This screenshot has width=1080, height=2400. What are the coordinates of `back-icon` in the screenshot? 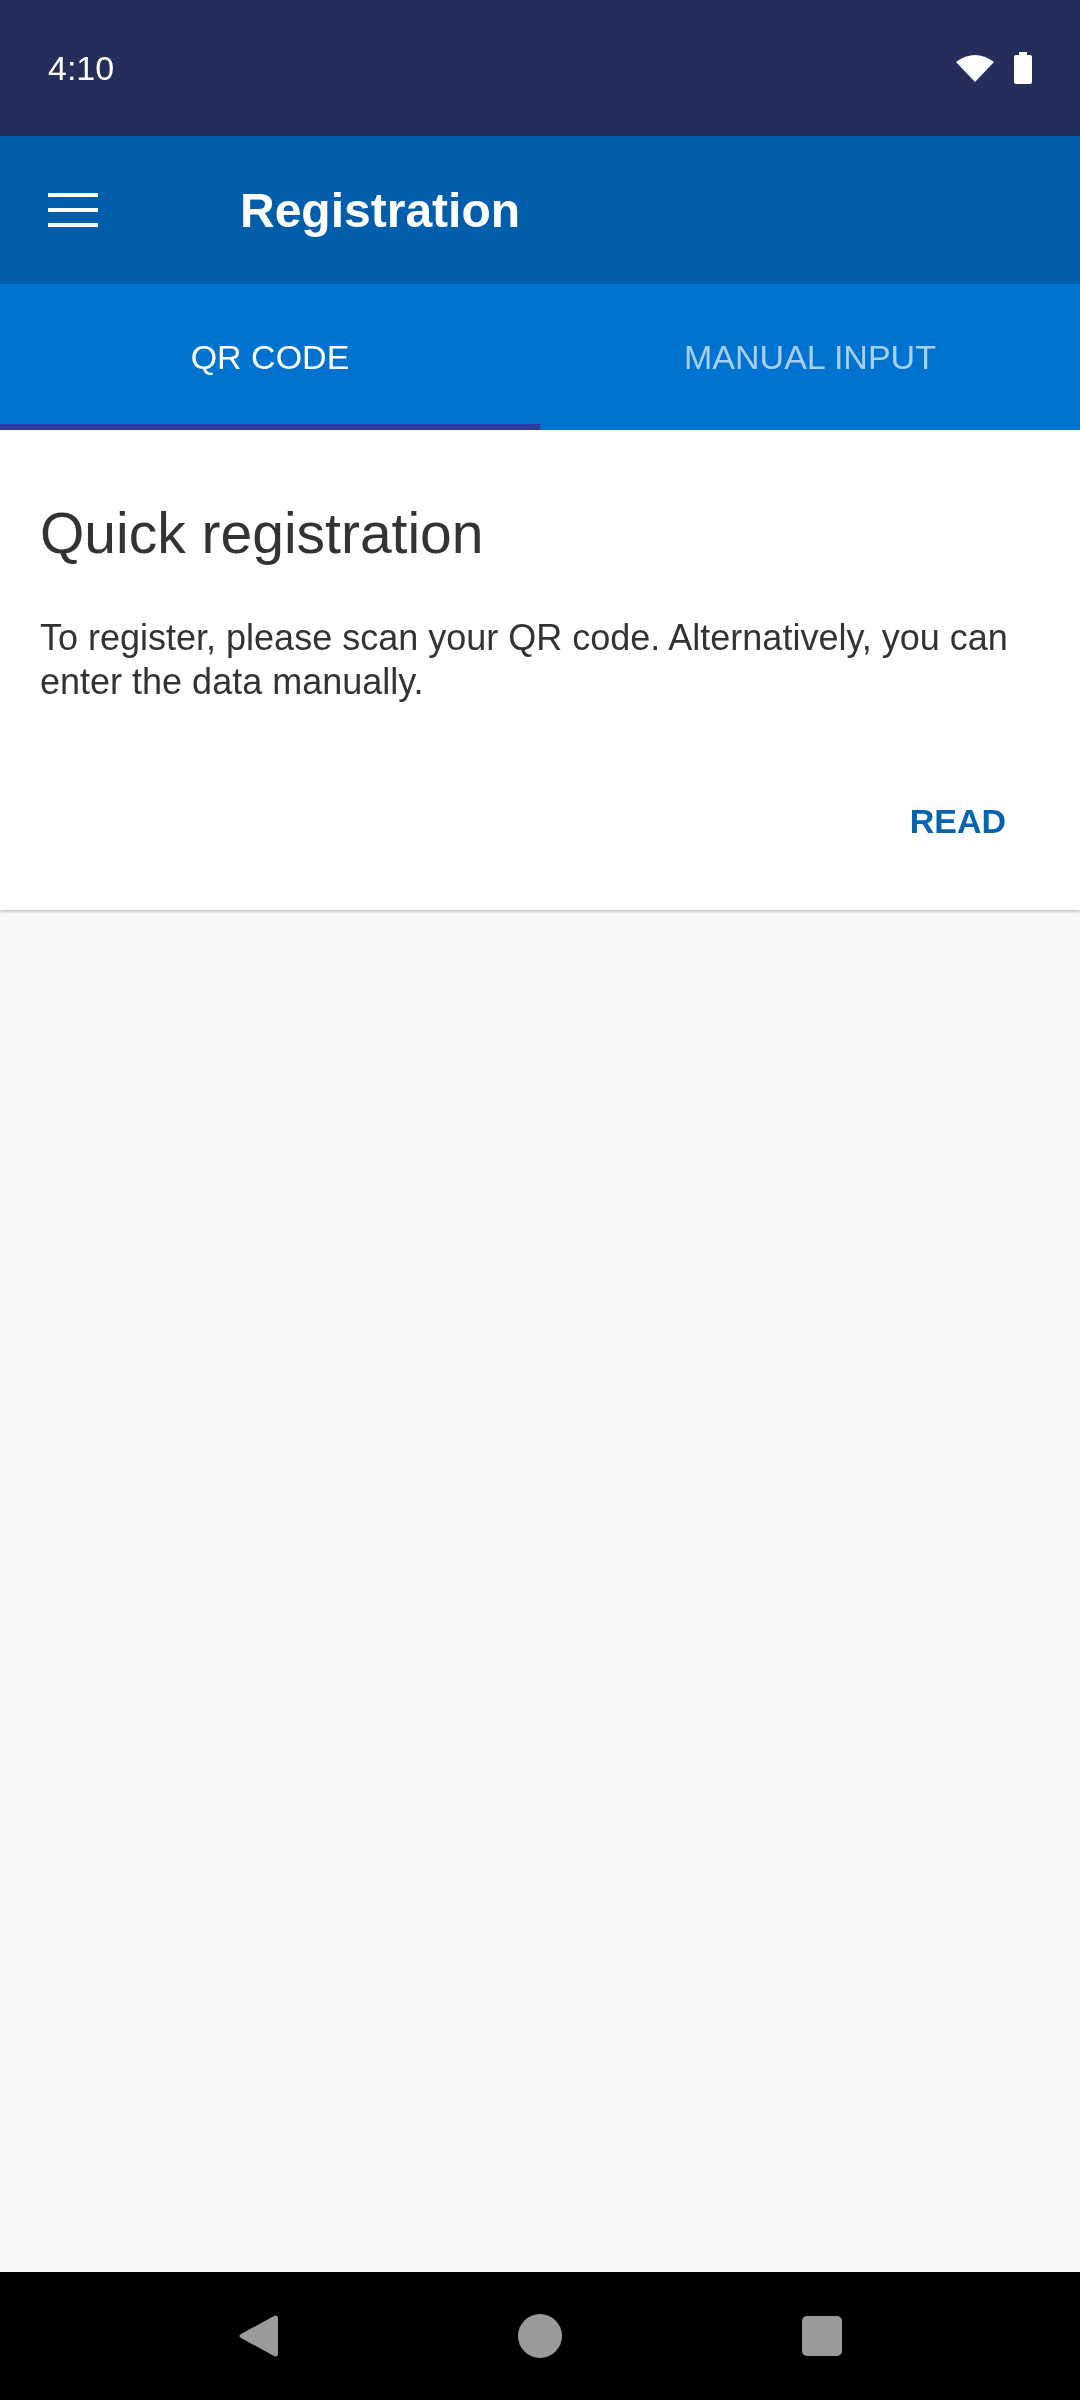 It's located at (258, 2336).